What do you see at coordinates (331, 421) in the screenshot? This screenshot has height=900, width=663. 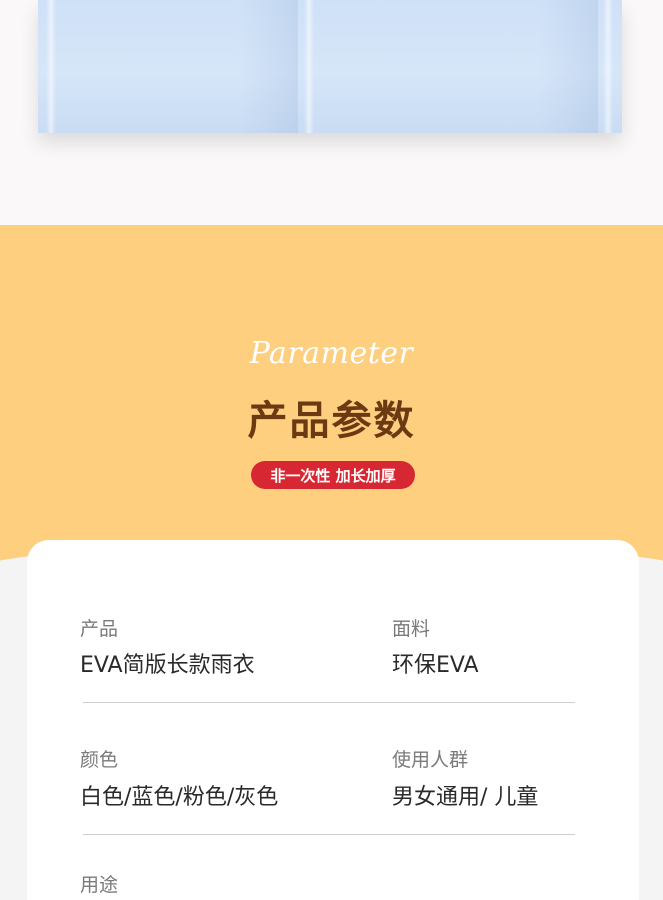 I see `page-title: 产品参数` at bounding box center [331, 421].